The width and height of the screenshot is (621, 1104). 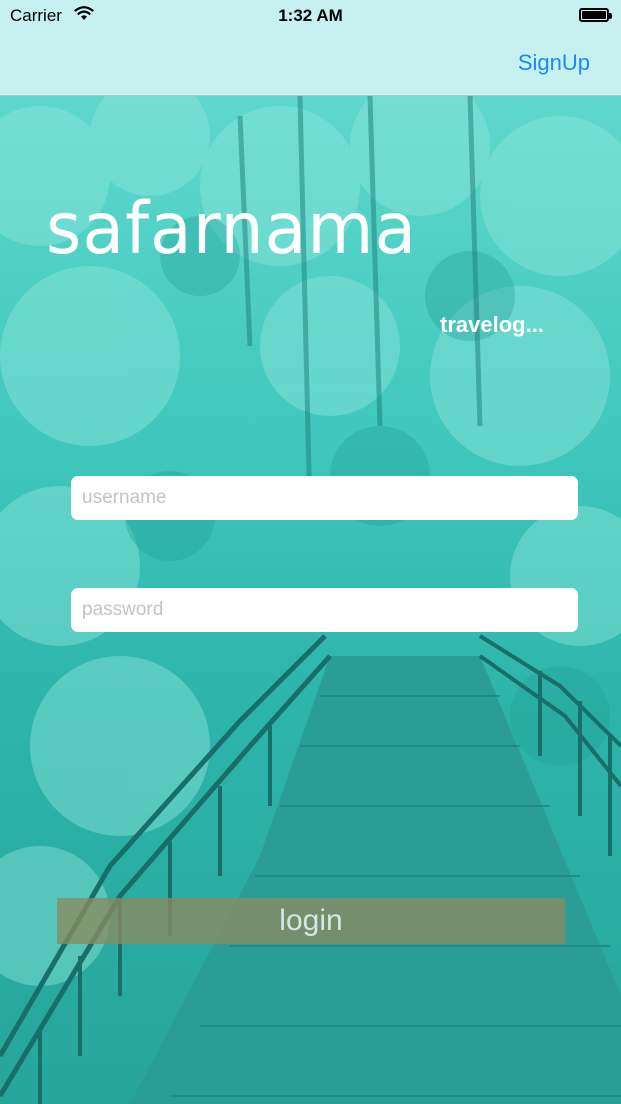 I want to click on signup-button: SignUp, so click(x=554, y=63).